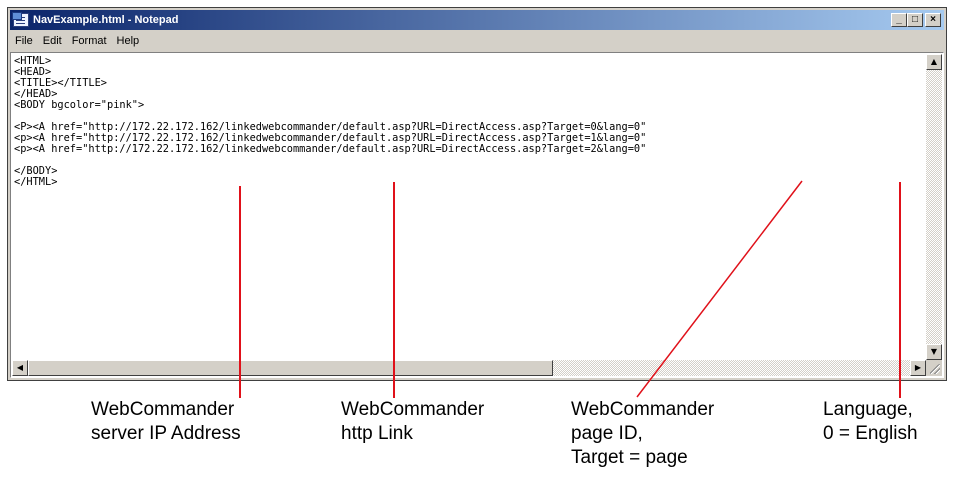 Image resolution: width=954 pixels, height=479 pixels. I want to click on callout-line-server-ip, so click(240, 292).